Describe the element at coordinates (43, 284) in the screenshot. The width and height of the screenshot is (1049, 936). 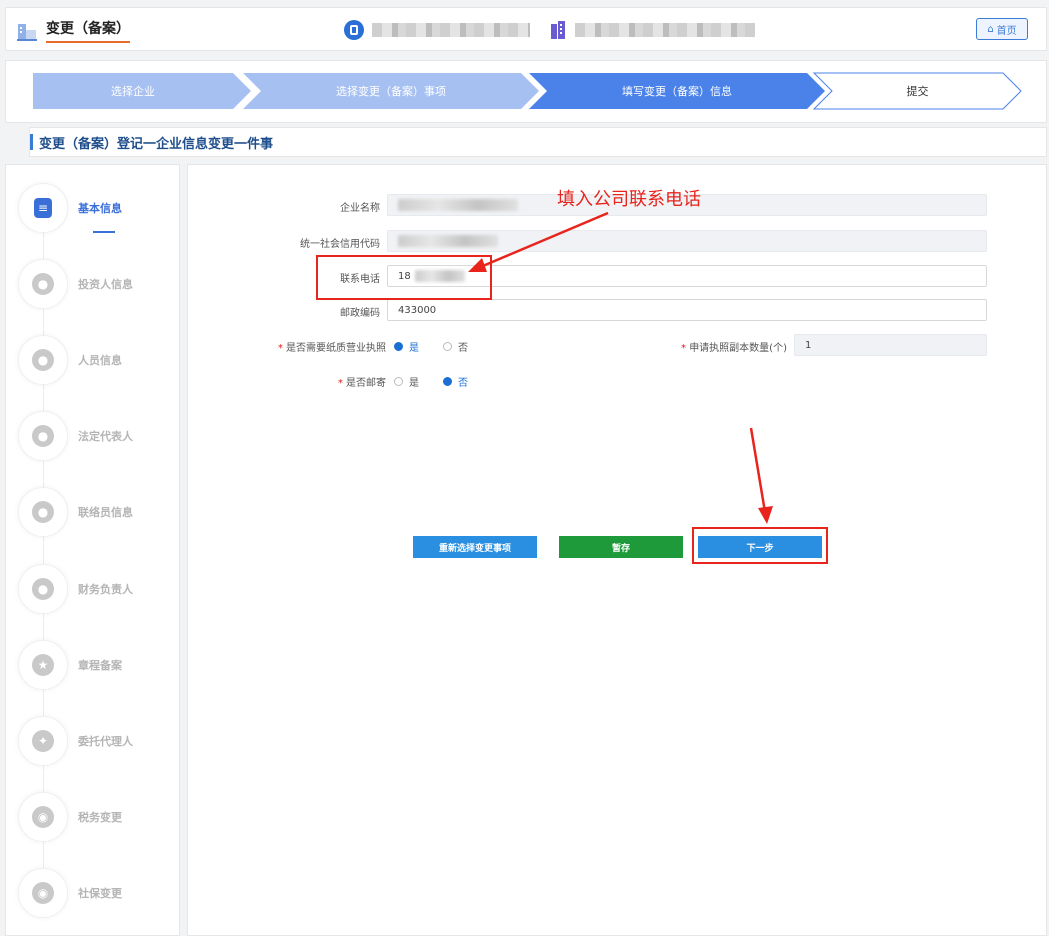
I see `investor-icon: ●` at that location.